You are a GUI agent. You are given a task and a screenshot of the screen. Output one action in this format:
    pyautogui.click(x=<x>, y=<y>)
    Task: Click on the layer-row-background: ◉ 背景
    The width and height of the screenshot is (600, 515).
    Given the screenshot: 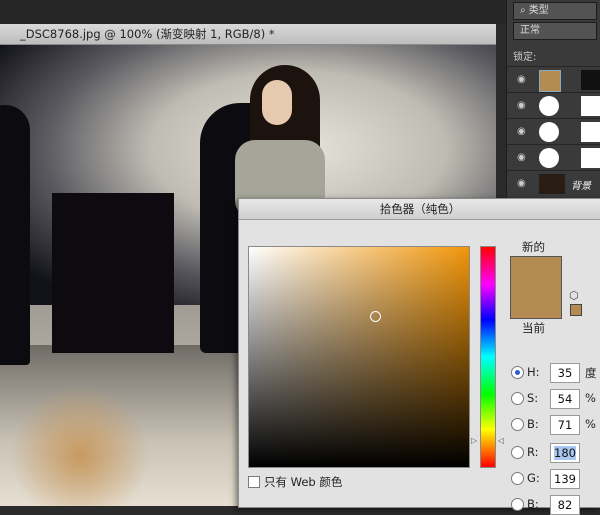 What is the action you would take?
    pyautogui.click(x=553, y=183)
    